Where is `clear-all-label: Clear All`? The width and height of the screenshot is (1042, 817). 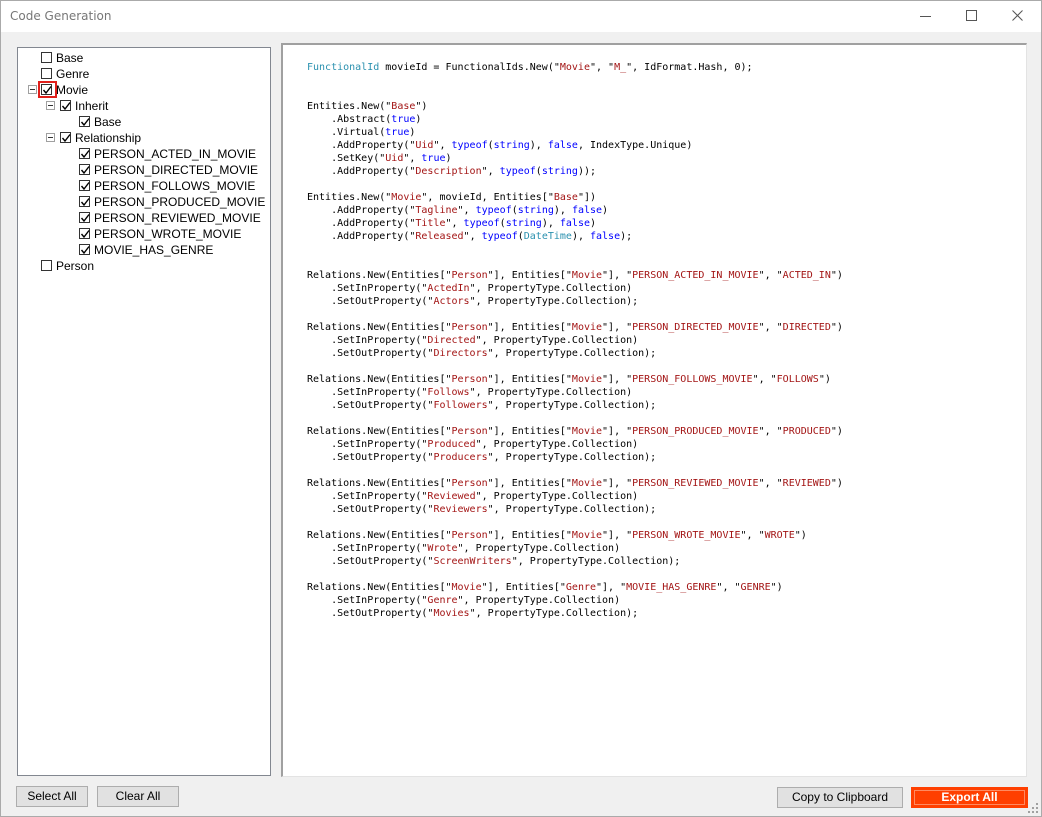
clear-all-label: Clear All is located at coordinates (138, 796).